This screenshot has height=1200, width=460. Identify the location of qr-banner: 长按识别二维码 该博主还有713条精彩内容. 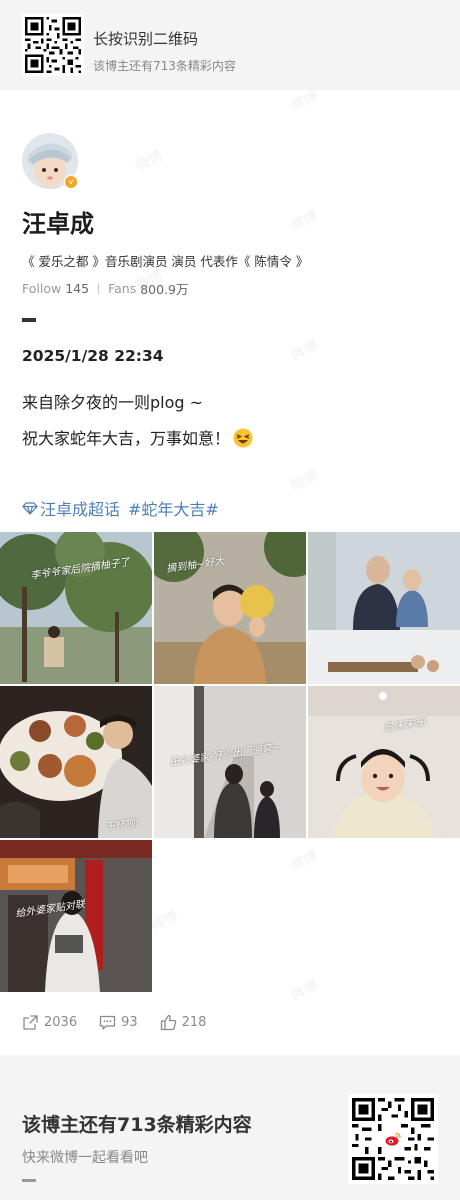
(230, 45).